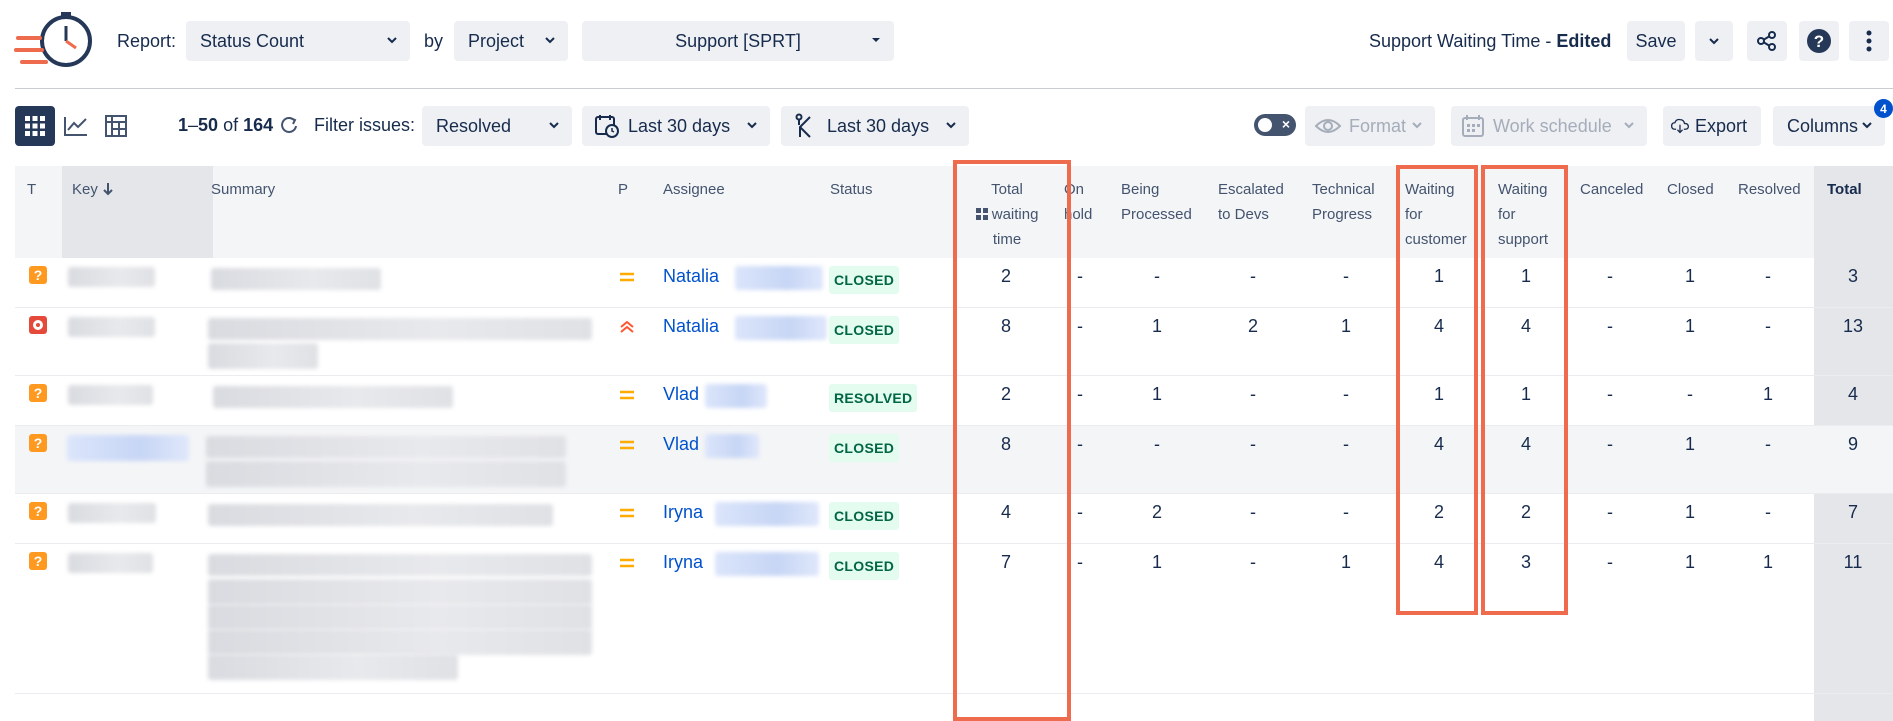  I want to click on cell-total-waiting: 7, so click(1006, 562).